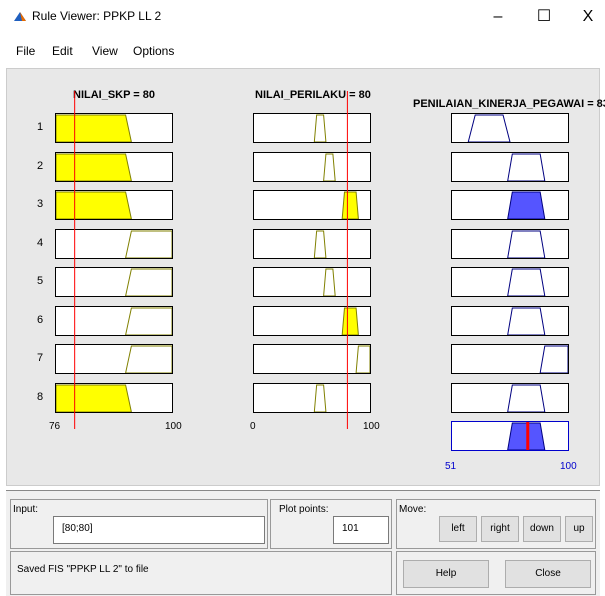 The height and width of the screenshot is (596, 605). I want to click on input-label: Input:, so click(26, 509).